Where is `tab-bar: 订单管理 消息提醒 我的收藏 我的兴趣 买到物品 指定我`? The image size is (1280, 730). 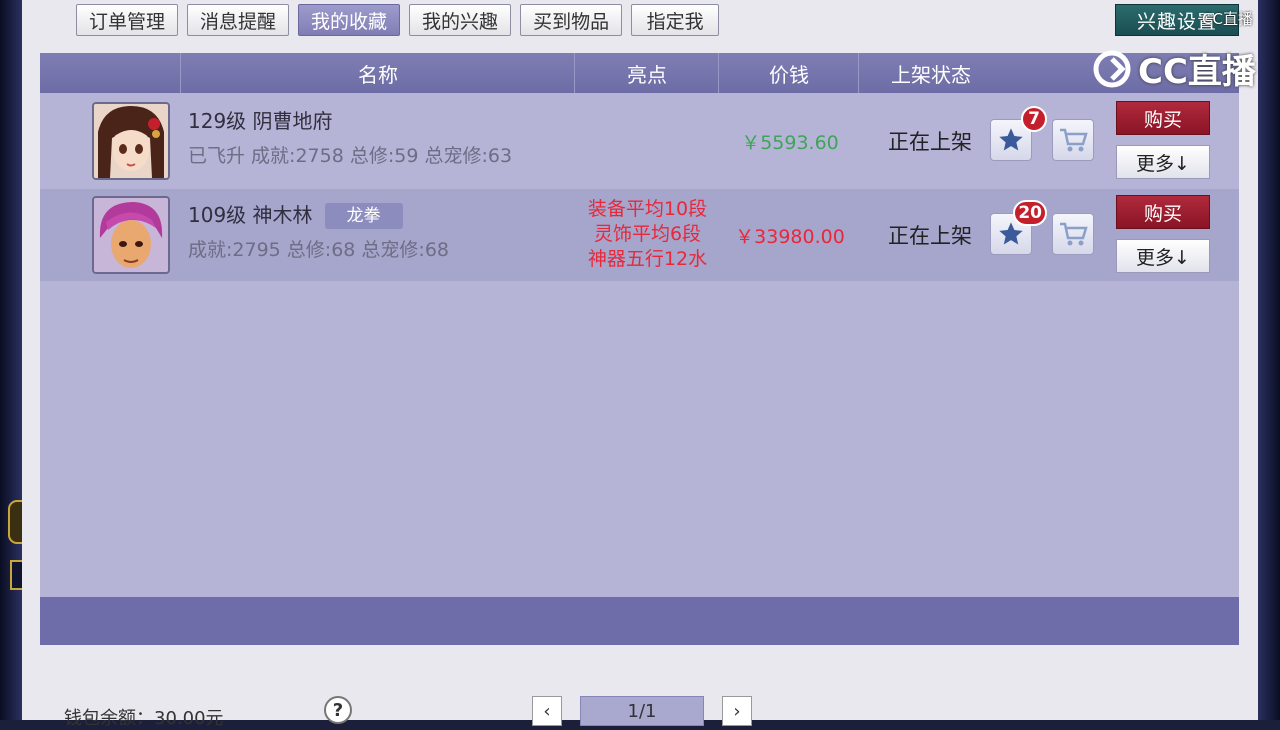
tab-bar: 订单管理 消息提醒 我的收藏 我的兴趣 买到物品 指定我 is located at coordinates (398, 20).